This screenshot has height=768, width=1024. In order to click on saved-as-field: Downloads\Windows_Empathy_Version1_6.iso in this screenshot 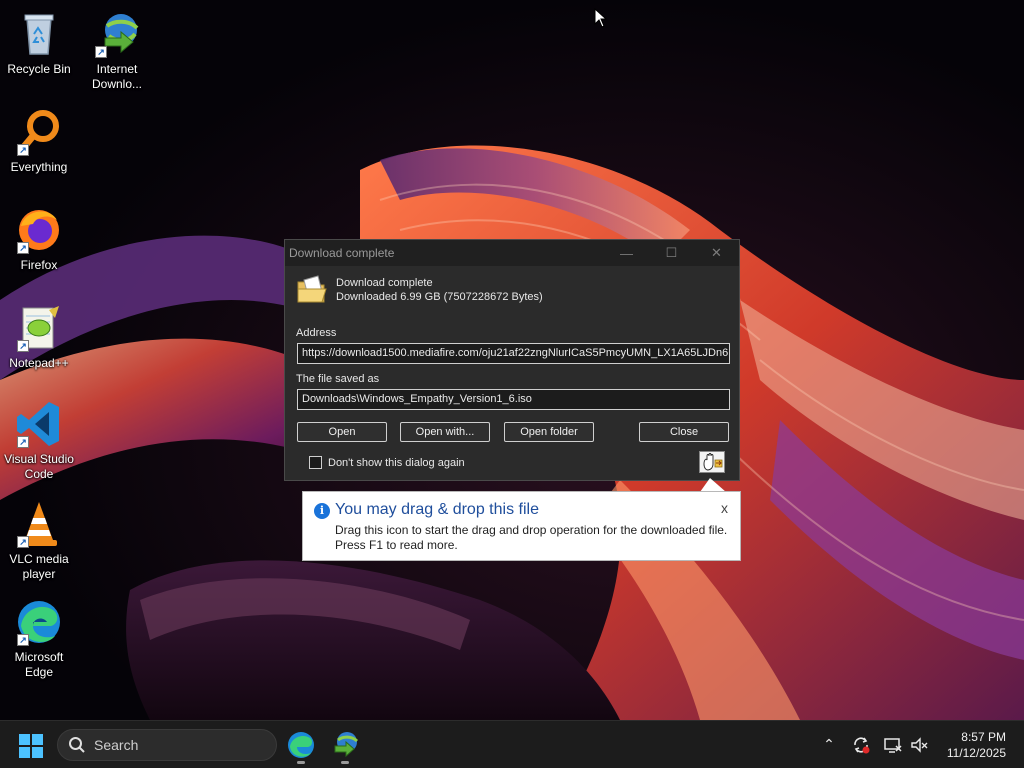, I will do `click(513, 399)`.